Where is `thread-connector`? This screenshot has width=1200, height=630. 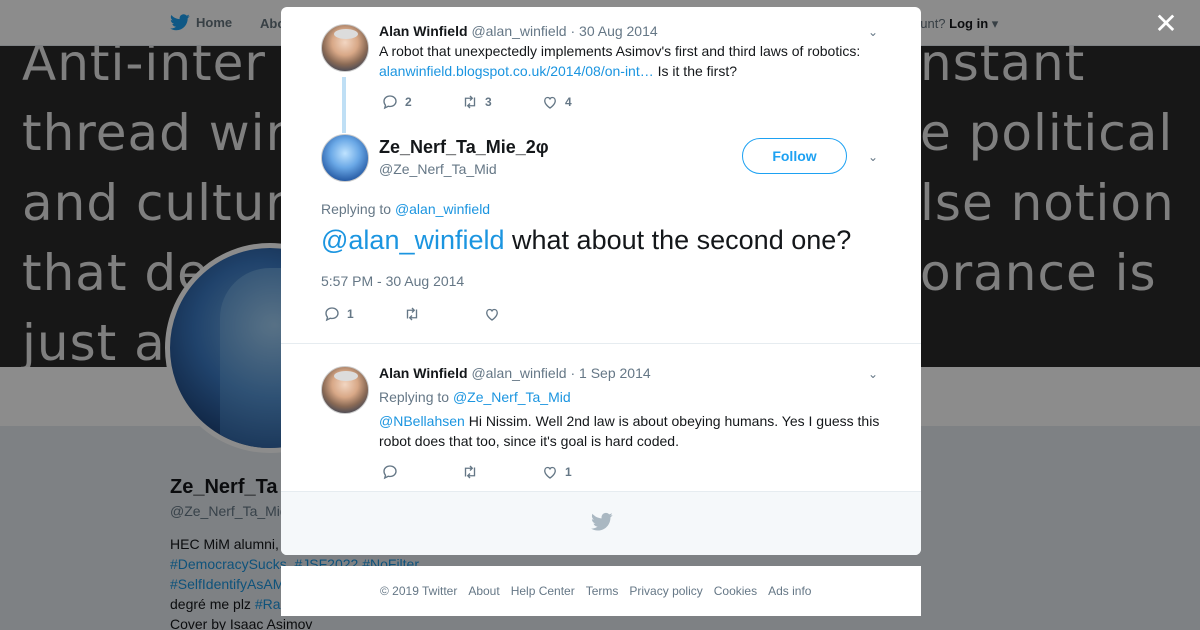
thread-connector is located at coordinates (344, 105).